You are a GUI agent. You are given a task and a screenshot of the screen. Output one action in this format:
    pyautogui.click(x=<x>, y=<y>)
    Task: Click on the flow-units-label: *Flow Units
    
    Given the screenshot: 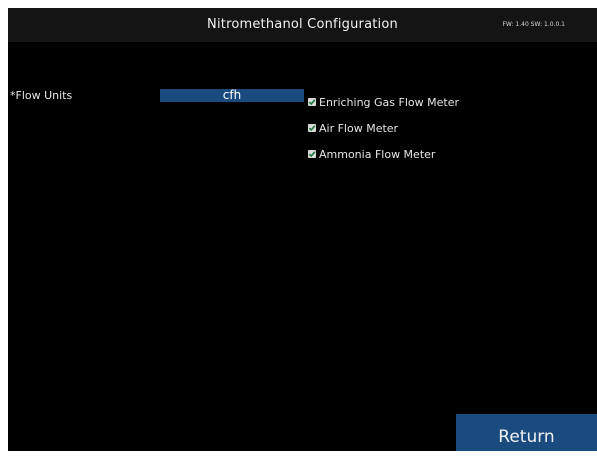 What is the action you would take?
    pyautogui.click(x=41, y=95)
    